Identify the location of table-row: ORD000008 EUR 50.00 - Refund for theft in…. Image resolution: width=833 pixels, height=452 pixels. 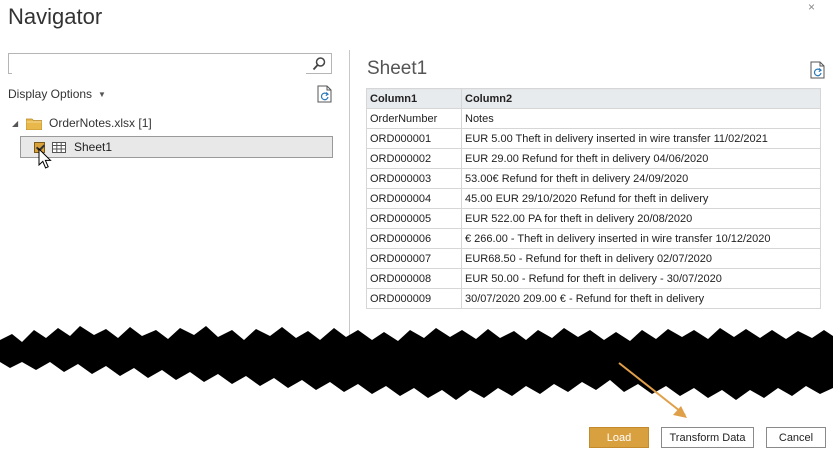
(593, 278).